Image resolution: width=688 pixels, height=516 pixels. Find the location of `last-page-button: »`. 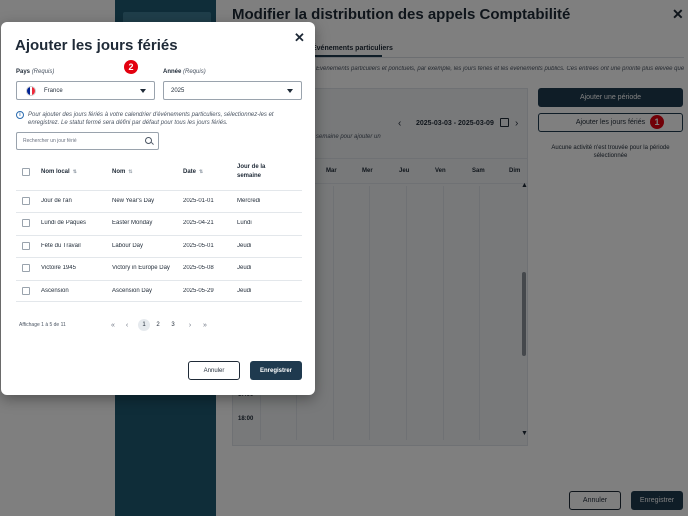

last-page-button: » is located at coordinates (205, 325).